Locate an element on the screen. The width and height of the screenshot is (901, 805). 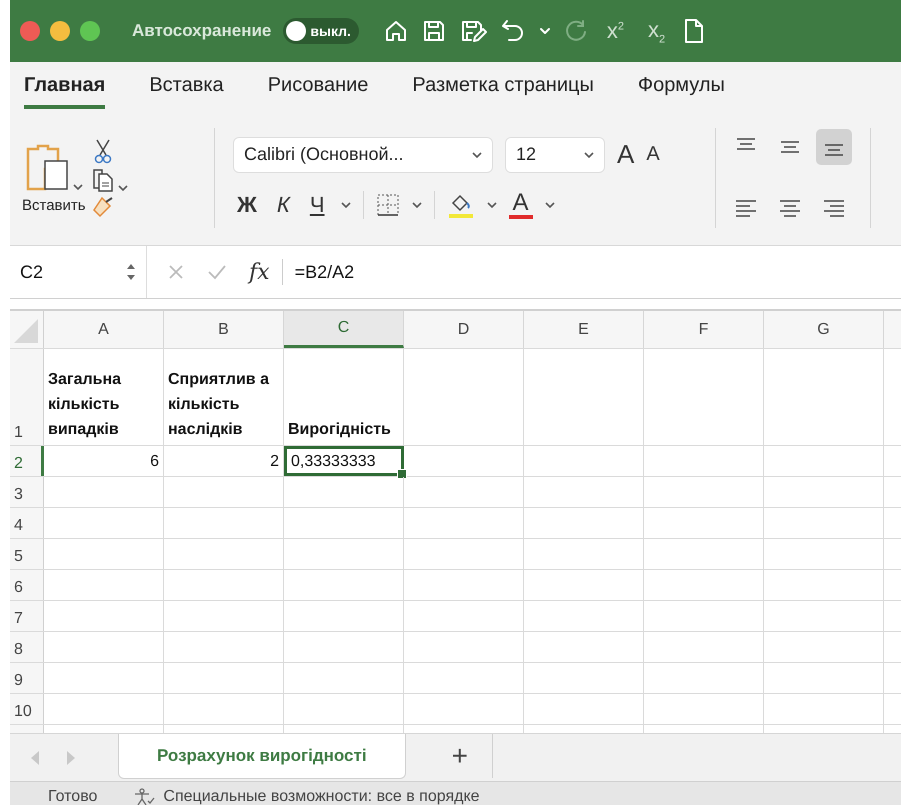
table-cell: 0,33333333 is located at coordinates (344, 461).